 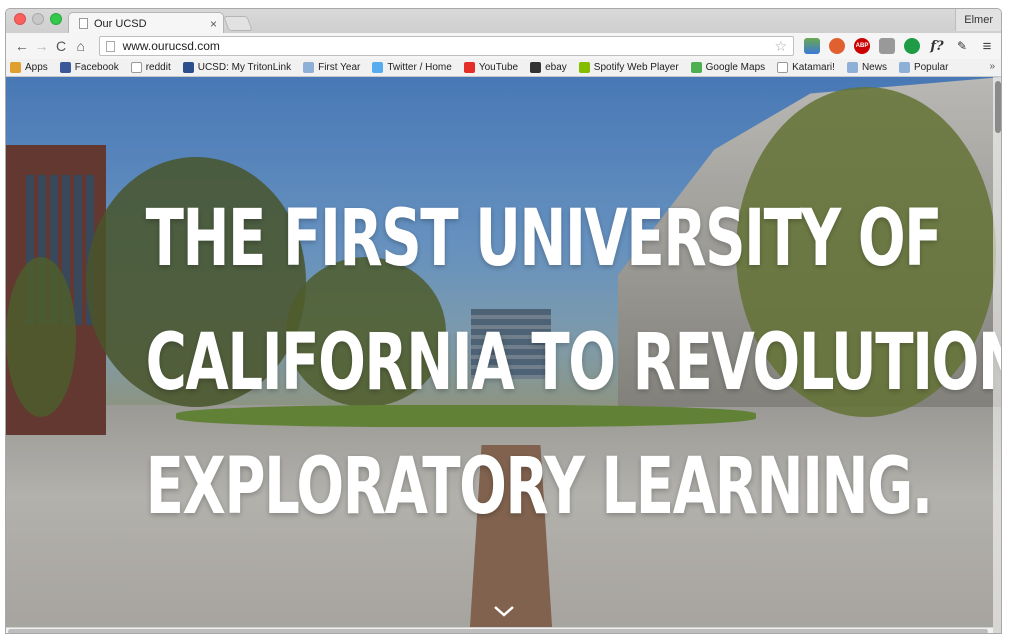 I want to click on hero-headline-line-2: CALIFORNIA TO REVOLUTIONIZE, so click(x=573, y=363).